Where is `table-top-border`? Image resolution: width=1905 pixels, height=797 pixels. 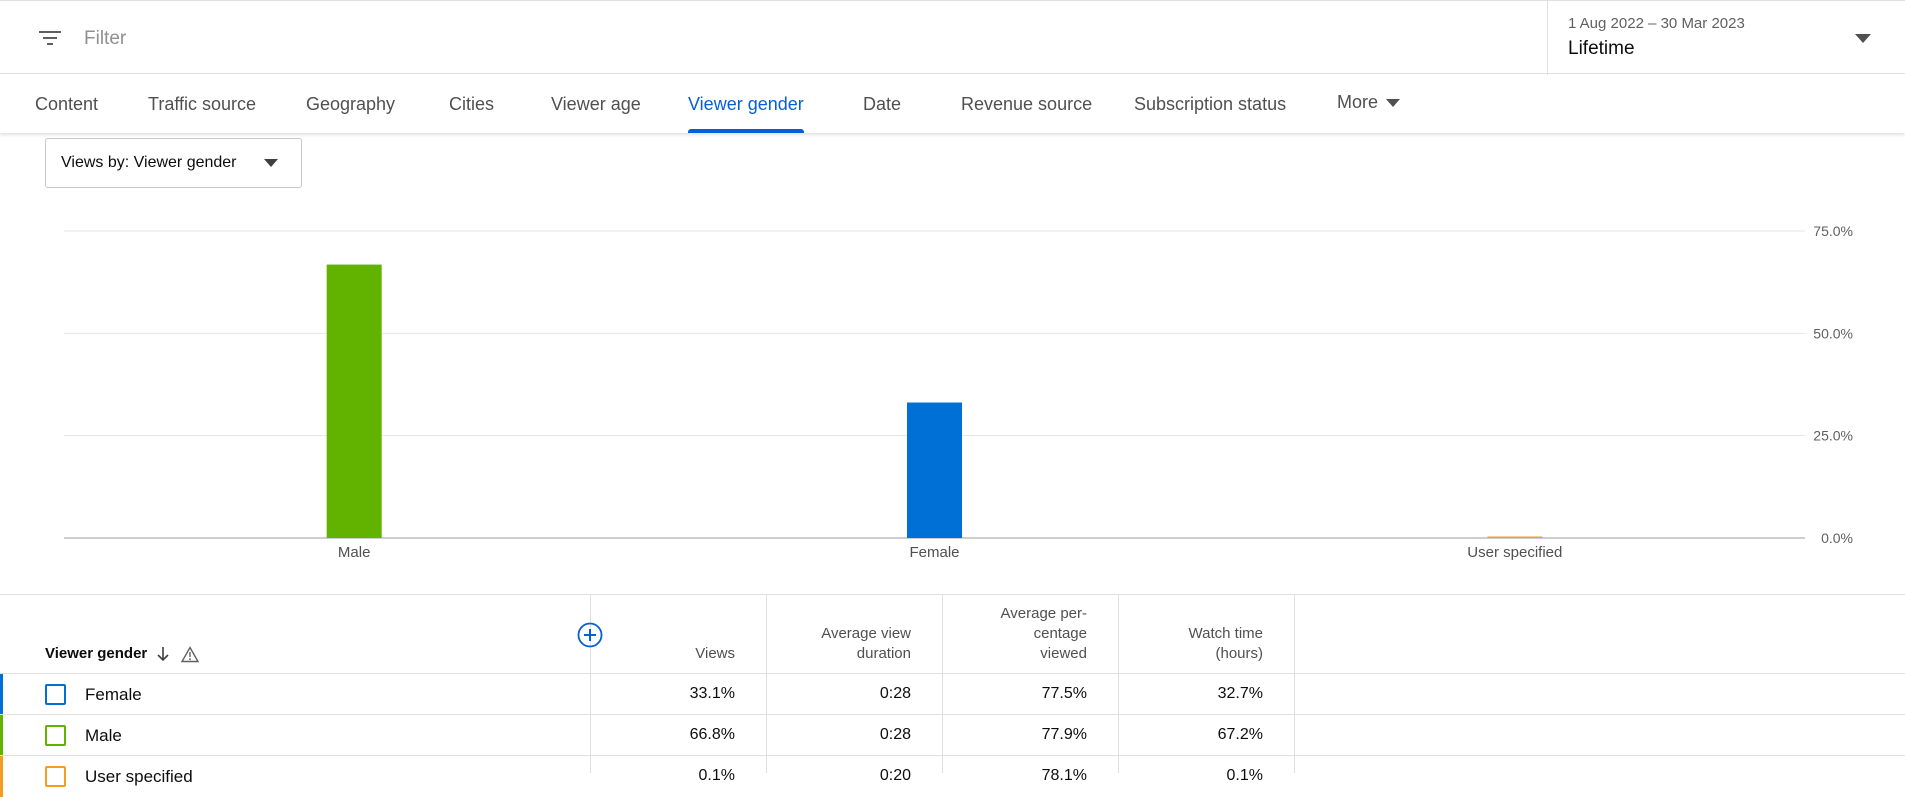
table-top-border is located at coordinates (952, 594).